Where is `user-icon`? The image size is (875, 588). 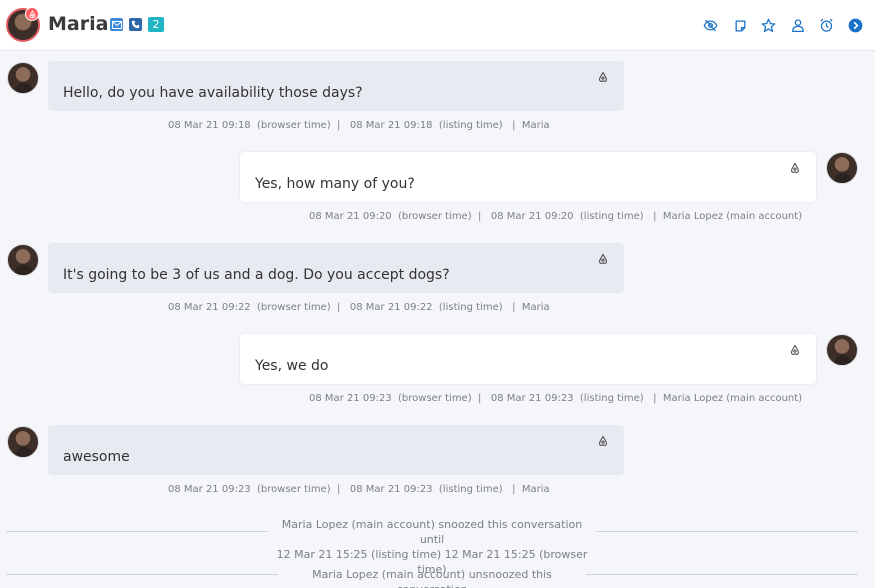
user-icon is located at coordinates (797, 25).